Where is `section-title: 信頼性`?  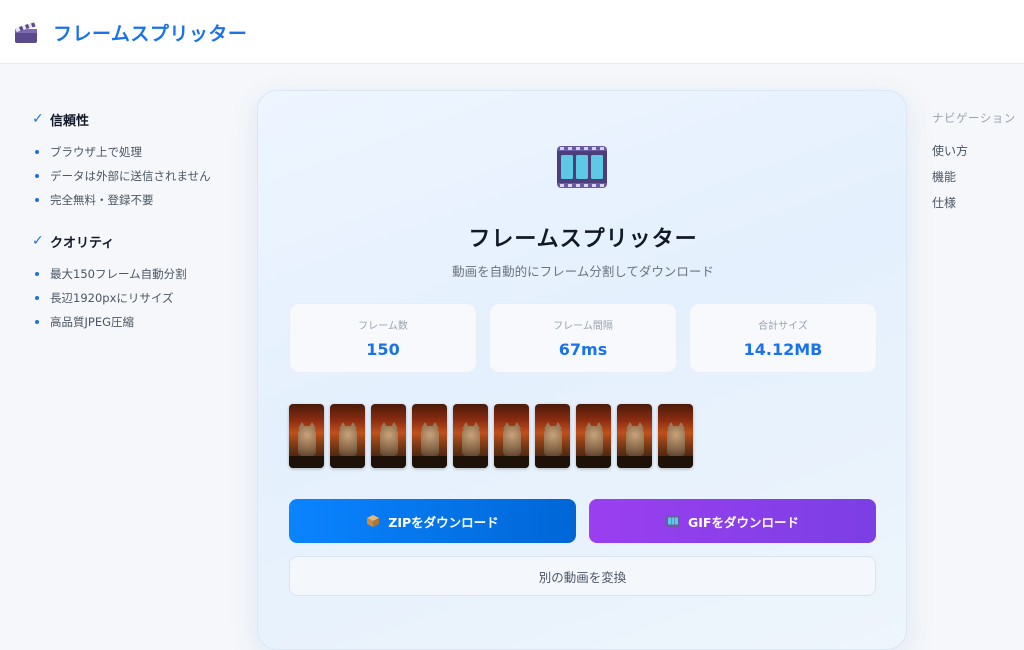 section-title: 信頼性 is located at coordinates (70, 121).